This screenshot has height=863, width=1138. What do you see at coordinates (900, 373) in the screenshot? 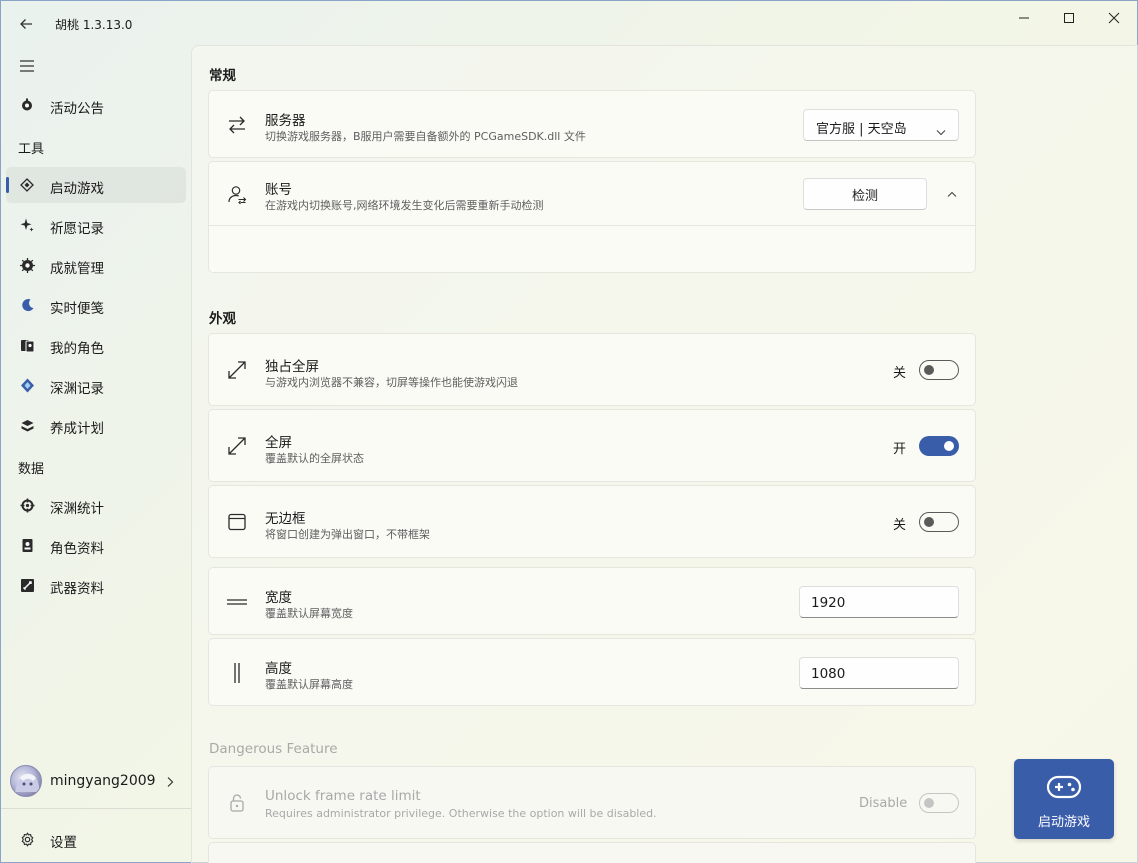
I see `exclusive-fullscreen-state: 关` at bounding box center [900, 373].